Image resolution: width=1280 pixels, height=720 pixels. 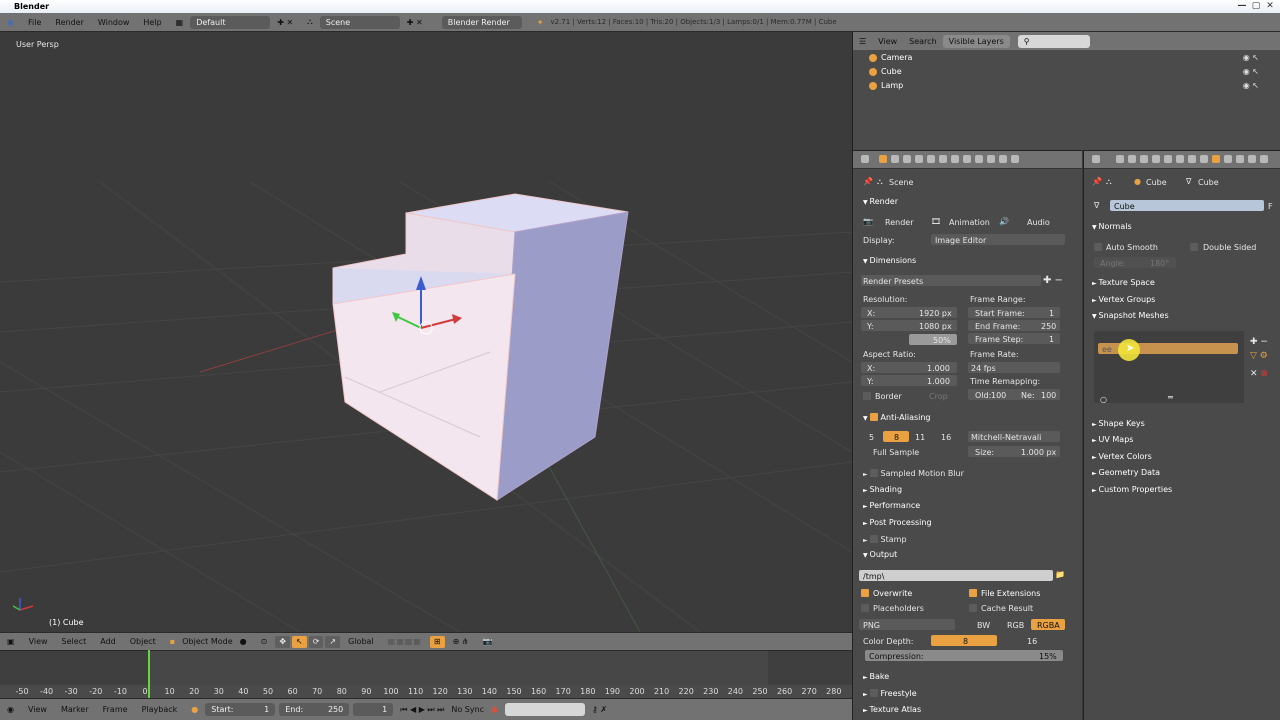 What do you see at coordinates (1259, 342) in the screenshot?
I see `snapshot-add-icon: ✚ −` at bounding box center [1259, 342].